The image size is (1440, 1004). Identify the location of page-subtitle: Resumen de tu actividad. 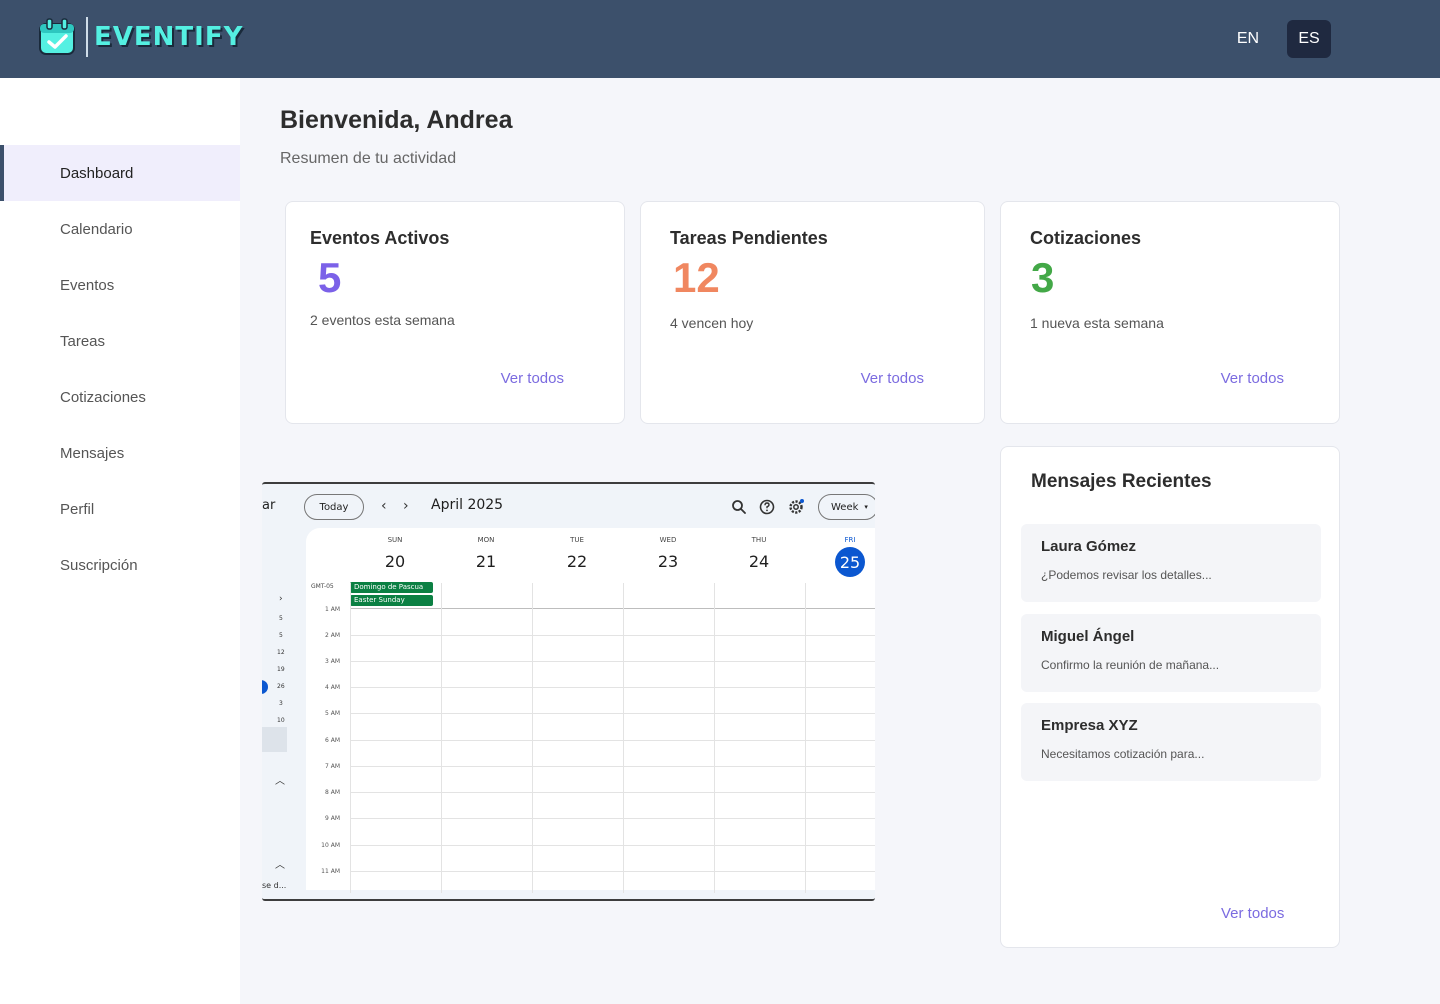
(368, 158).